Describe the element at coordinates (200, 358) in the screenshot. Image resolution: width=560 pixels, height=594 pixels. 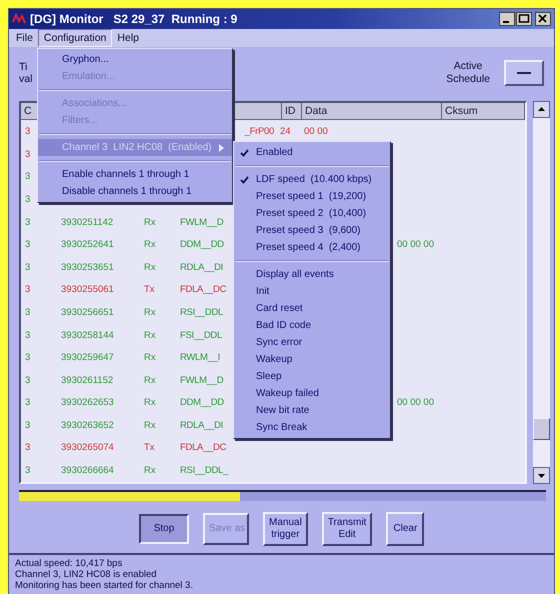
I see `table-cell: RWLM__I` at that location.